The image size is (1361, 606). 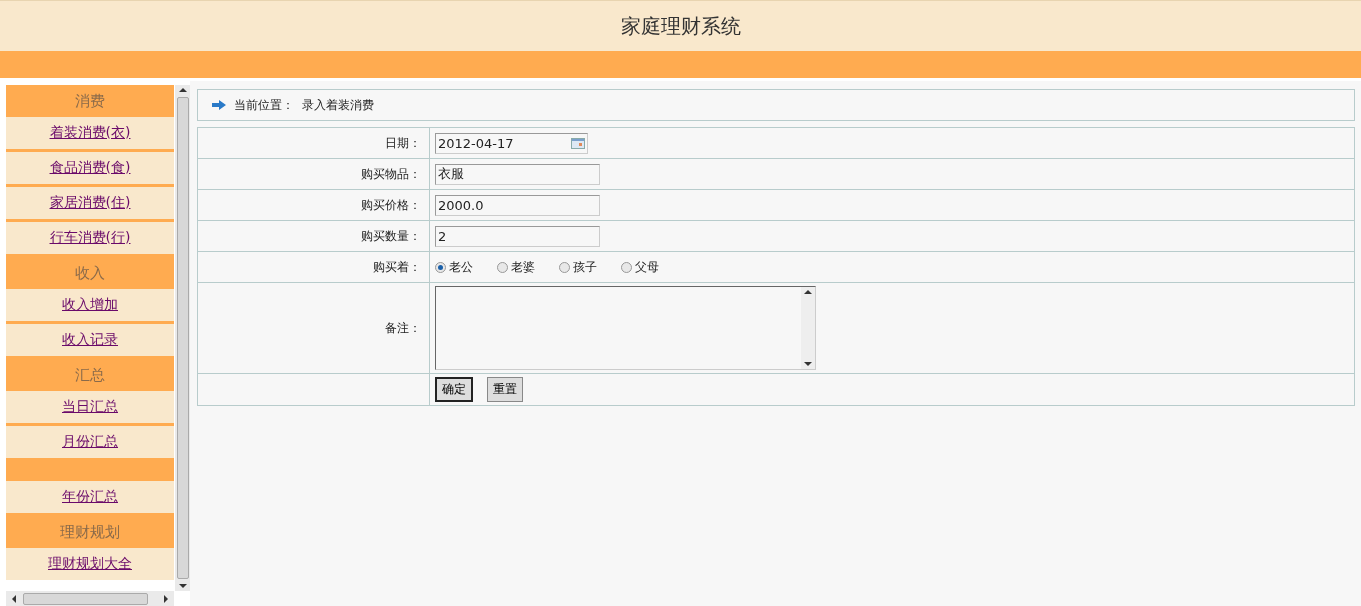 What do you see at coordinates (403, 143) in the screenshot?
I see `field-label: 日期：` at bounding box center [403, 143].